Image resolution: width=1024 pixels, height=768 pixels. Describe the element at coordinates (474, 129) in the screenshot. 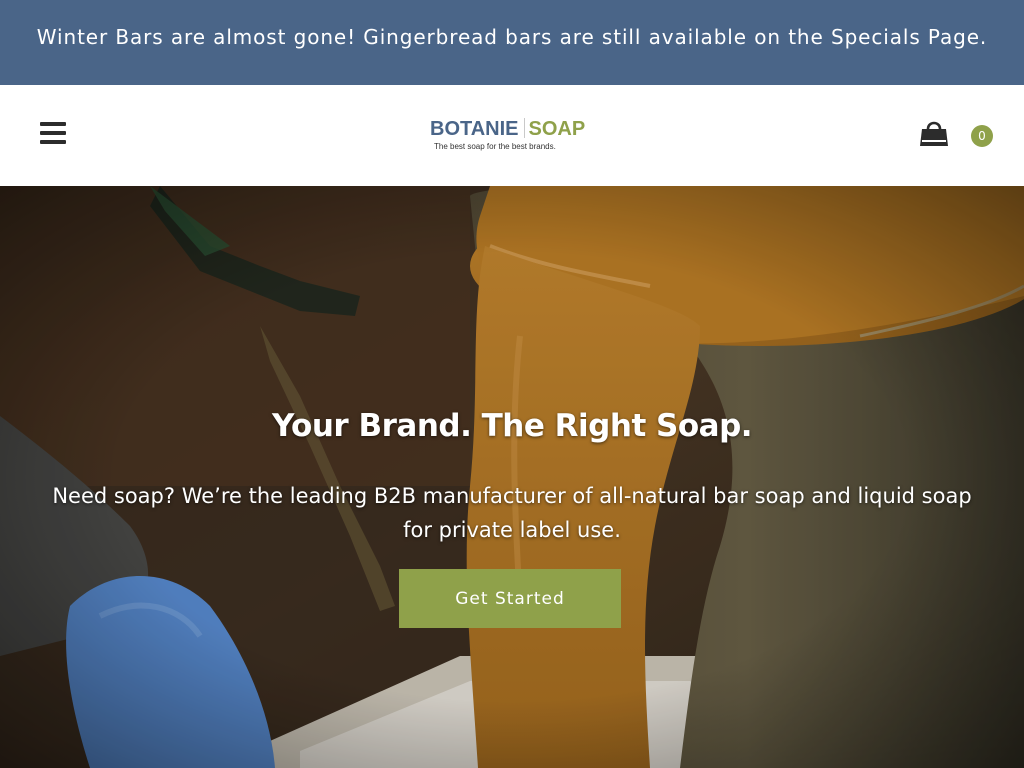

I see `logo-primary-text: BOTANIE` at that location.